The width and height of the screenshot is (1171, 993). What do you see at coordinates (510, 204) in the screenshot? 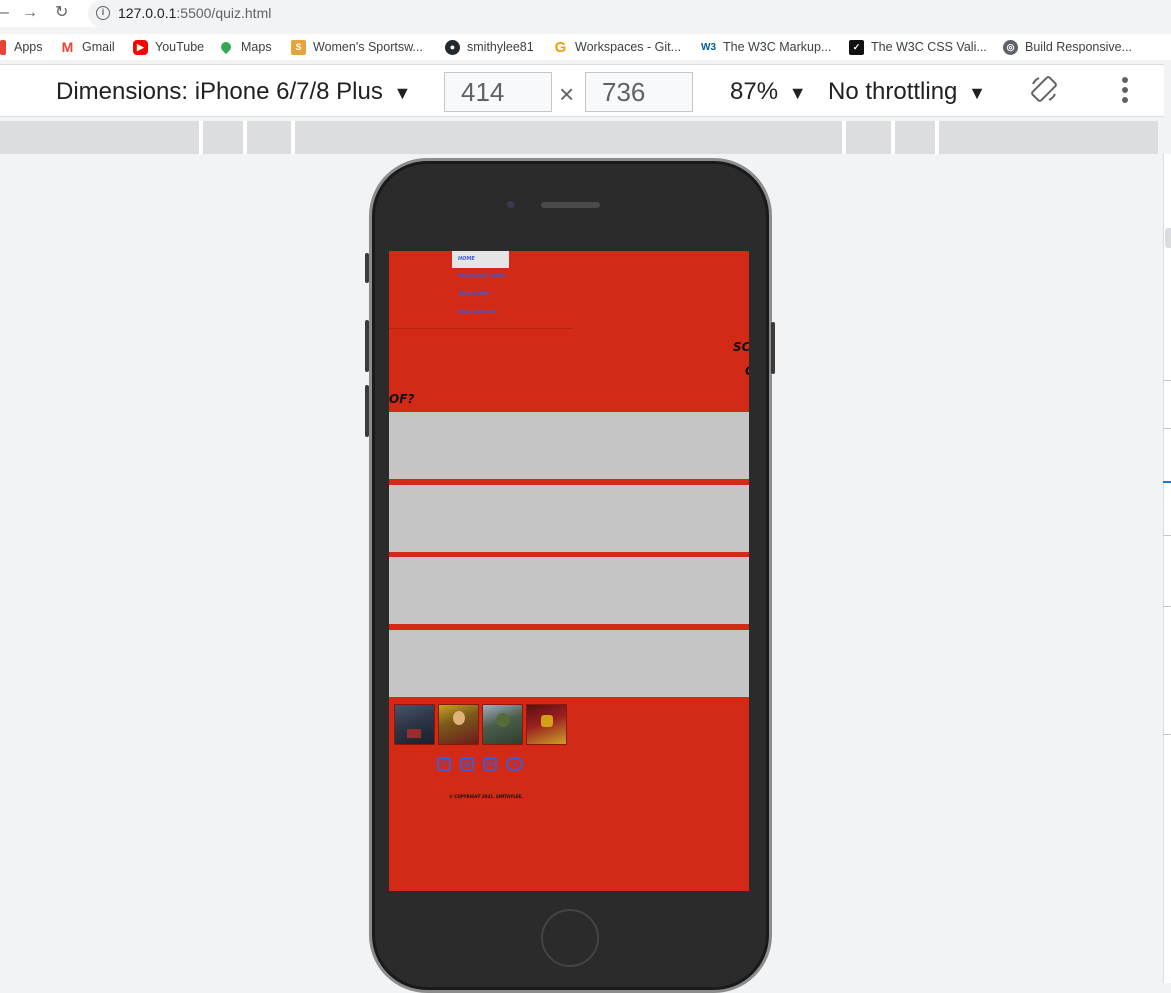
I see `camera-icon` at bounding box center [510, 204].